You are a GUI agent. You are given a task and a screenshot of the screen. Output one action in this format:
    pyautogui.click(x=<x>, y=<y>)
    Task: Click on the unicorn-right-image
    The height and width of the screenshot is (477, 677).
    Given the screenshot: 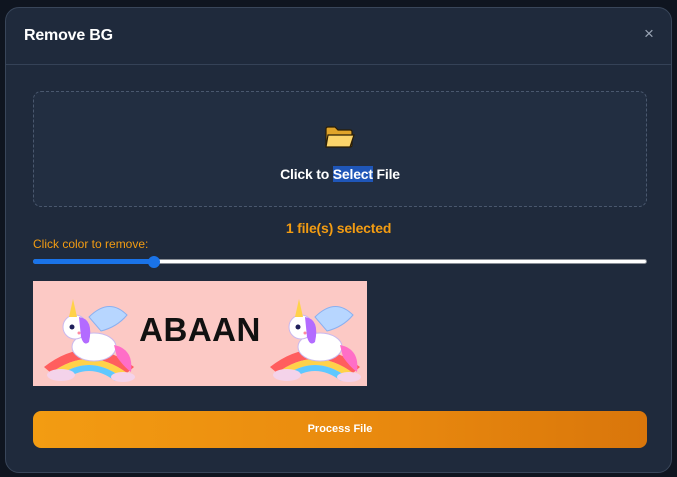 What is the action you would take?
    pyautogui.click(x=315, y=340)
    